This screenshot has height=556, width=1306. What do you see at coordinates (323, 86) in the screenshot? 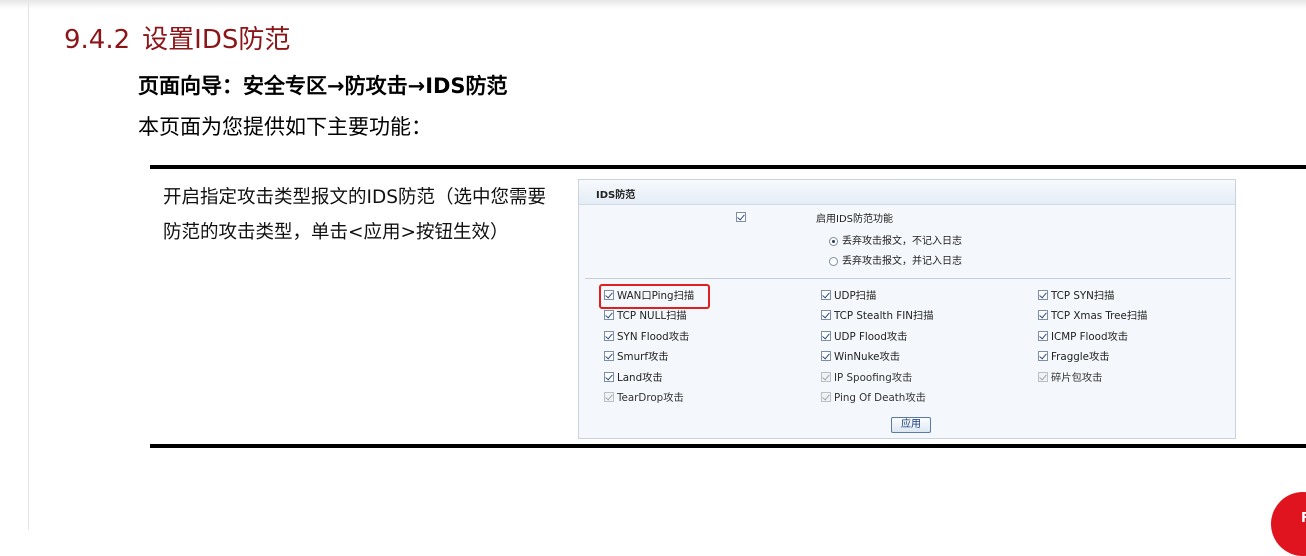
I see `nav-guide: 页面向导：安全专区→防攻击→IDS防范` at bounding box center [323, 86].